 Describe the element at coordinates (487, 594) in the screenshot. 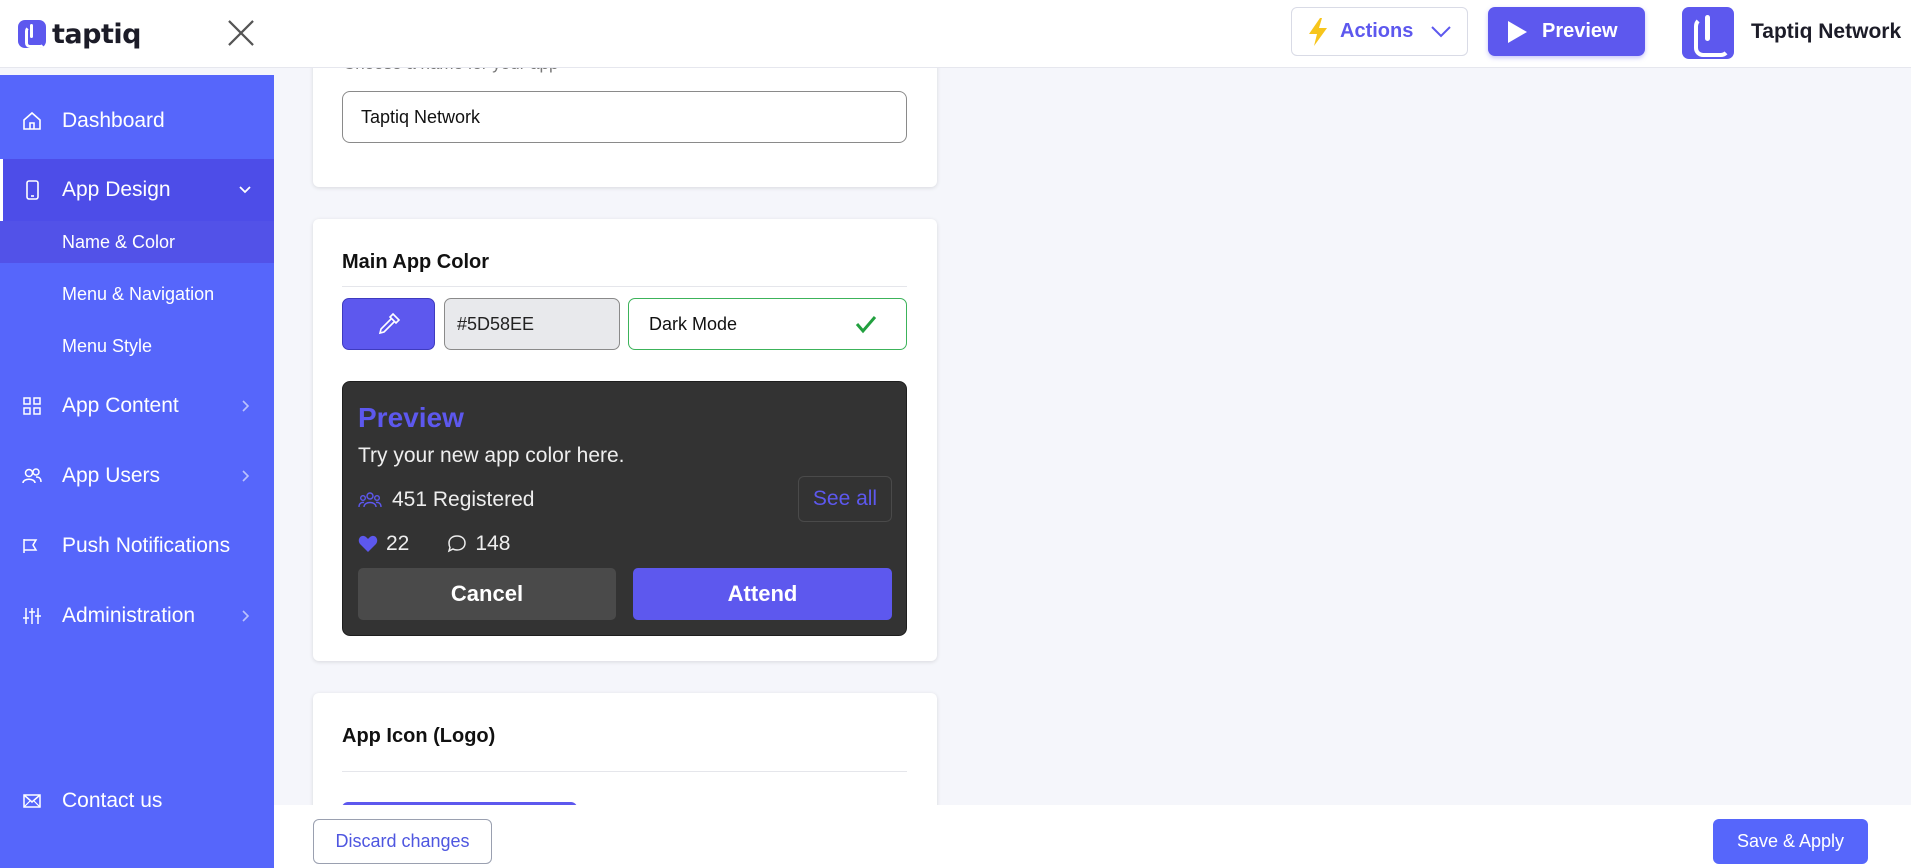

I see `preview-cancel-button: Cancel` at that location.